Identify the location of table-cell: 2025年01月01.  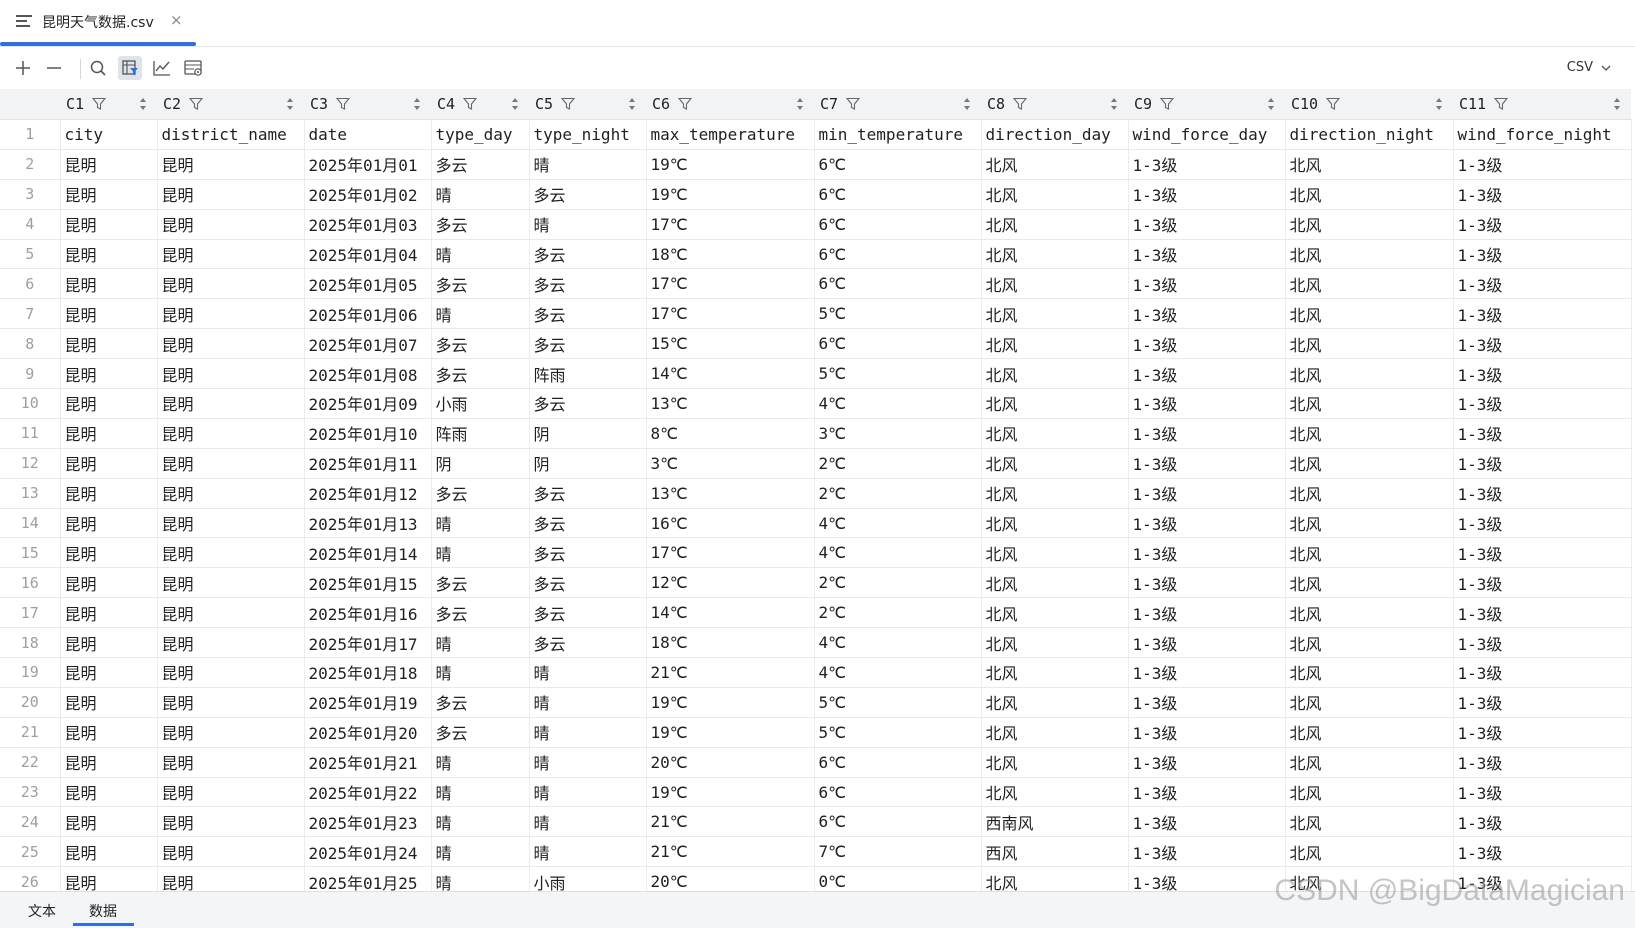
(368, 164).